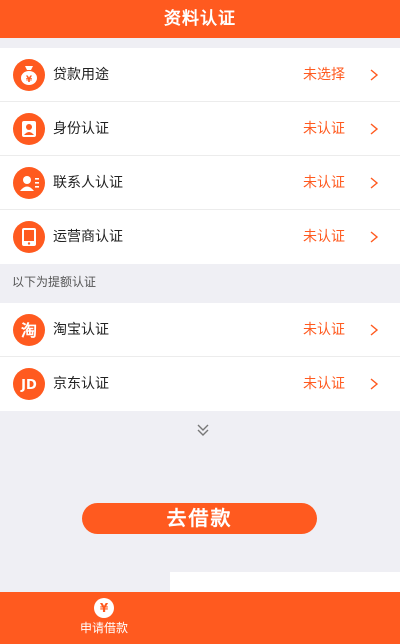 Image resolution: width=400 pixels, height=644 pixels. Describe the element at coordinates (200, 237) in the screenshot. I see `list-item-carrier: 运营商认证 未认证` at that location.